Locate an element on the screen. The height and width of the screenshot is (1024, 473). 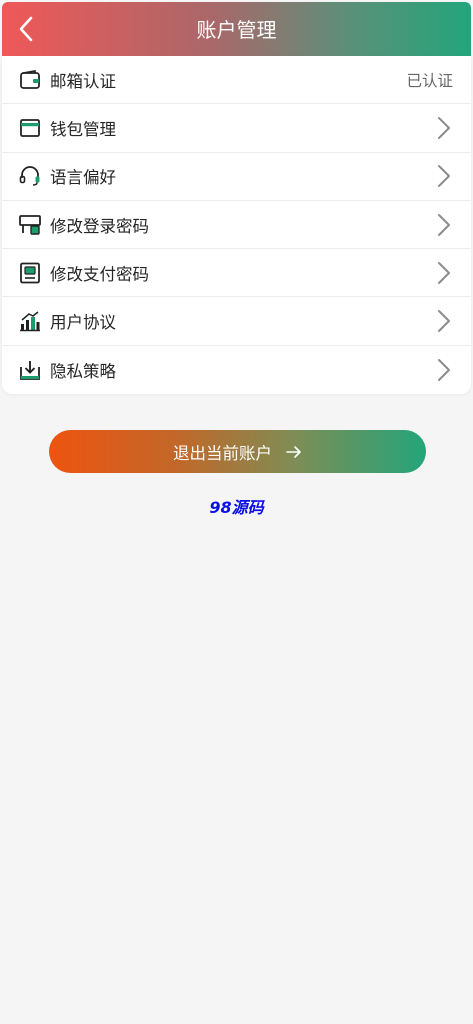
top-header: 账户管理 is located at coordinates (236, 29).